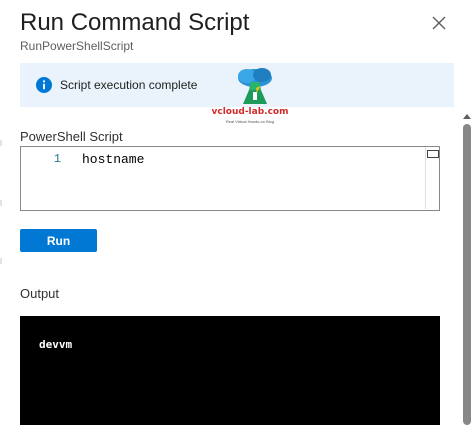 This screenshot has width=474, height=425. What do you see at coordinates (467, 274) in the screenshot?
I see `panel-scrollbar-thumb` at bounding box center [467, 274].